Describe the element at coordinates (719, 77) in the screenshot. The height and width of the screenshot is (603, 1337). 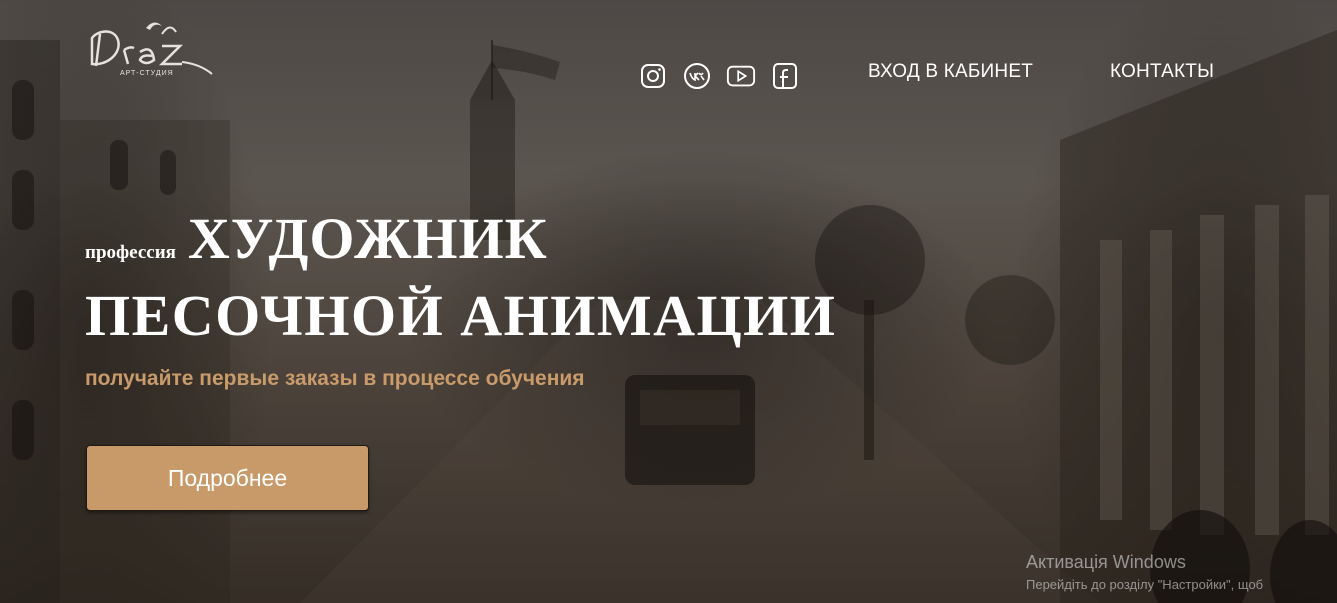
I see `social-links` at that location.